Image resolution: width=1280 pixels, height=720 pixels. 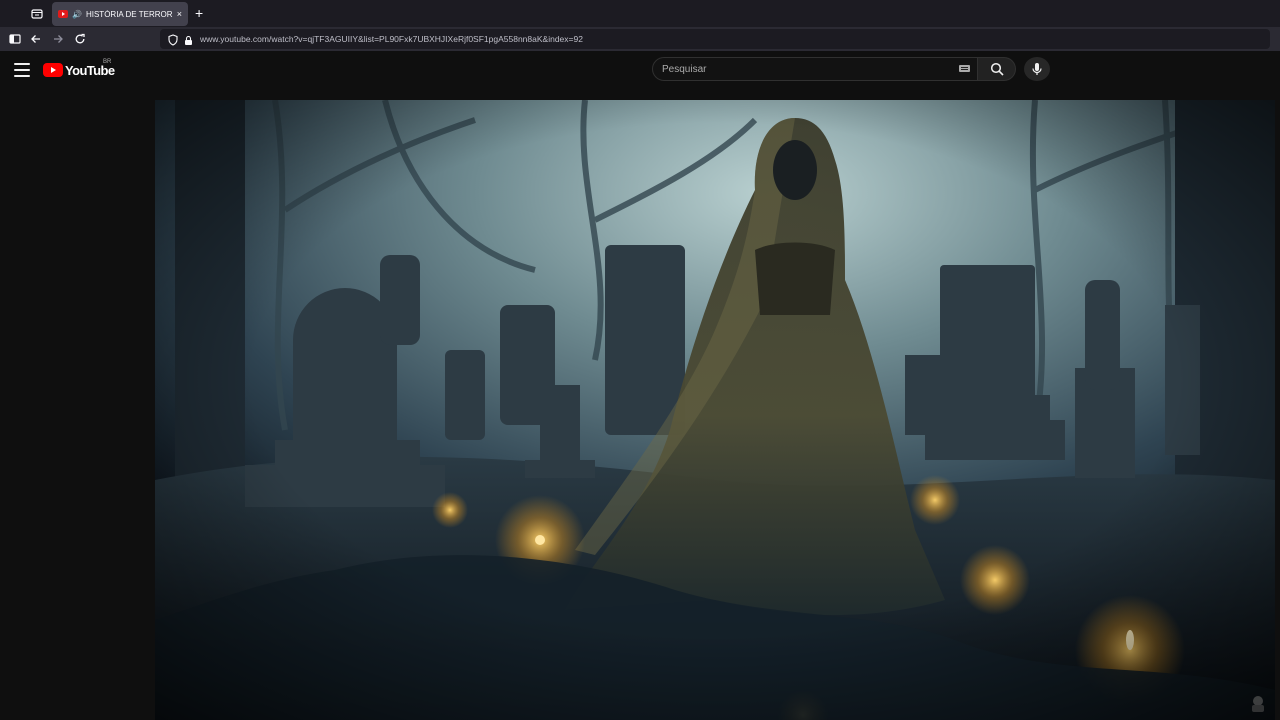 I want to click on keyboard-icon, so click(x=964, y=68).